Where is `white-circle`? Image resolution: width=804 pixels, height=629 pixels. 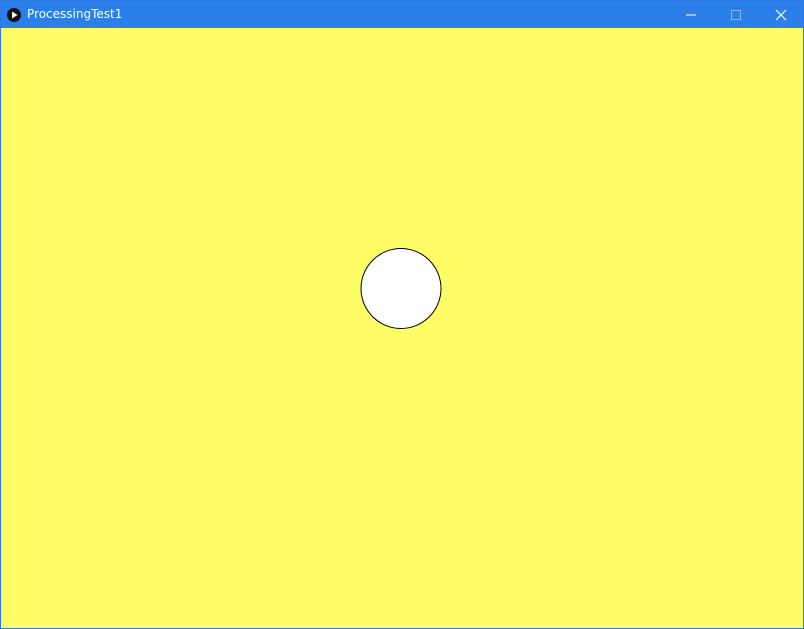 white-circle is located at coordinates (401, 288).